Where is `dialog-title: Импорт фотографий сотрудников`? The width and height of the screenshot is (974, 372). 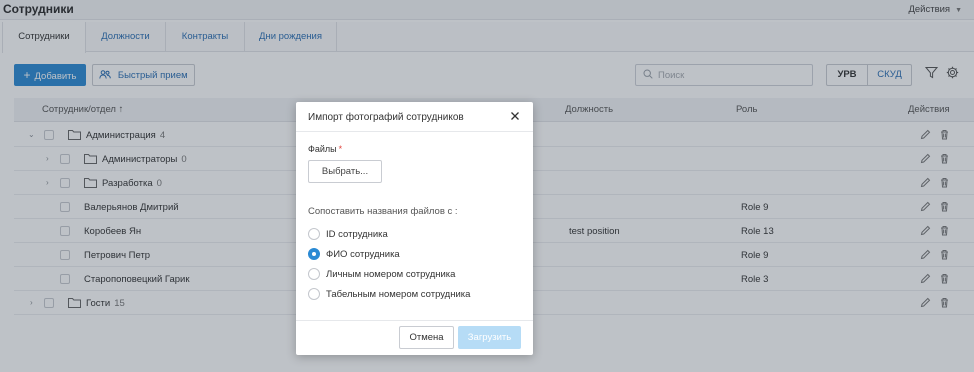
dialog-title: Импорт фотографий сотрудников is located at coordinates (386, 117).